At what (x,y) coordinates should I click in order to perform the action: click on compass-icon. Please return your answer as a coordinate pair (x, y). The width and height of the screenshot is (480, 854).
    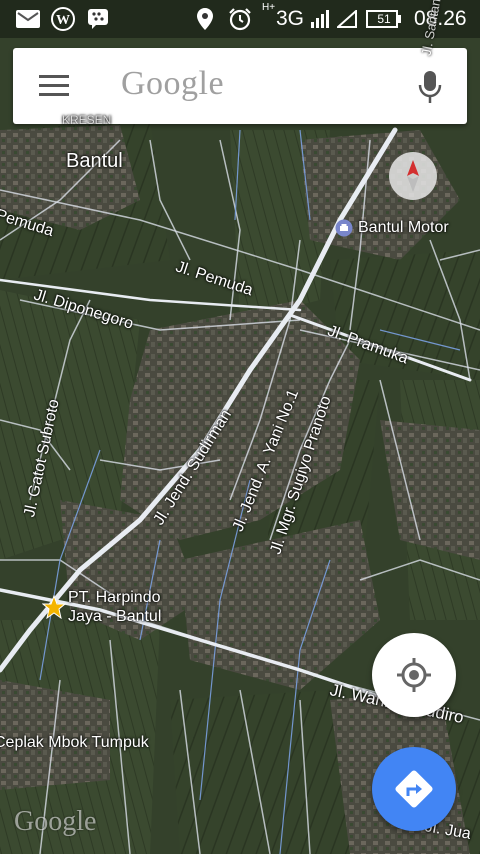
    Looking at the image, I should click on (413, 176).